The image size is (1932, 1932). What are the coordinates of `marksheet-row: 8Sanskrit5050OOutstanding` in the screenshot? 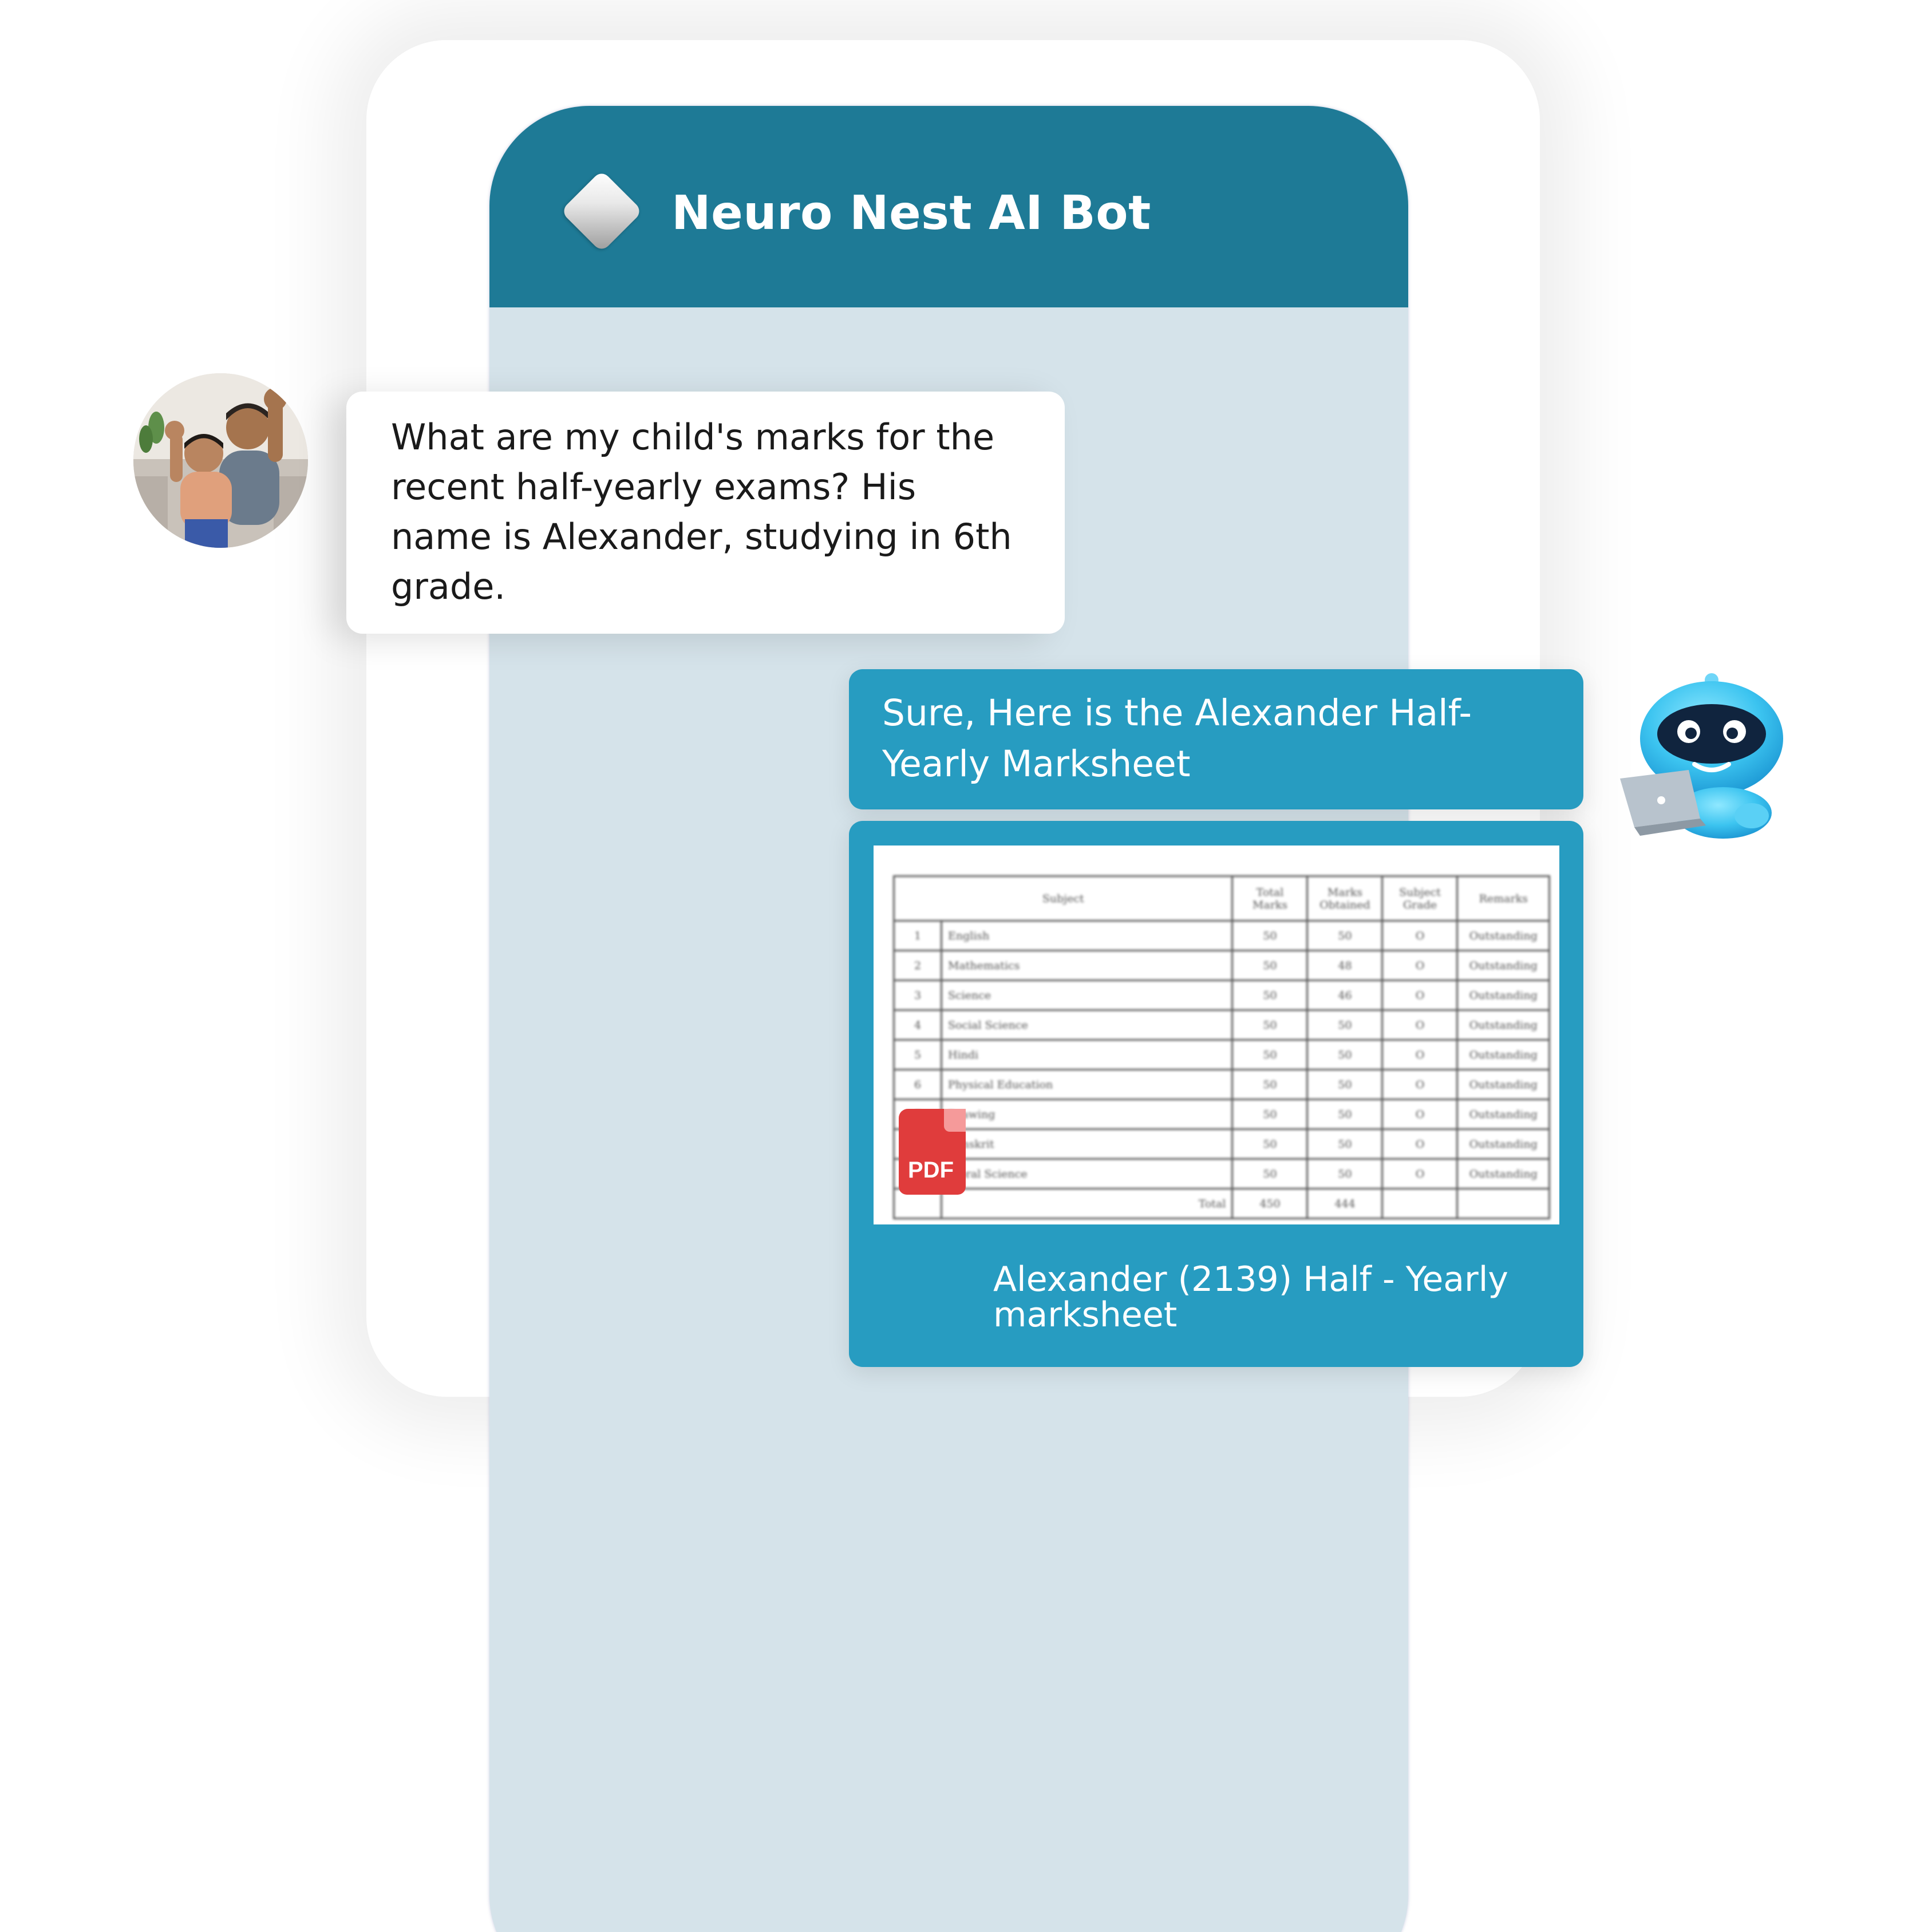 It's located at (1221, 1144).